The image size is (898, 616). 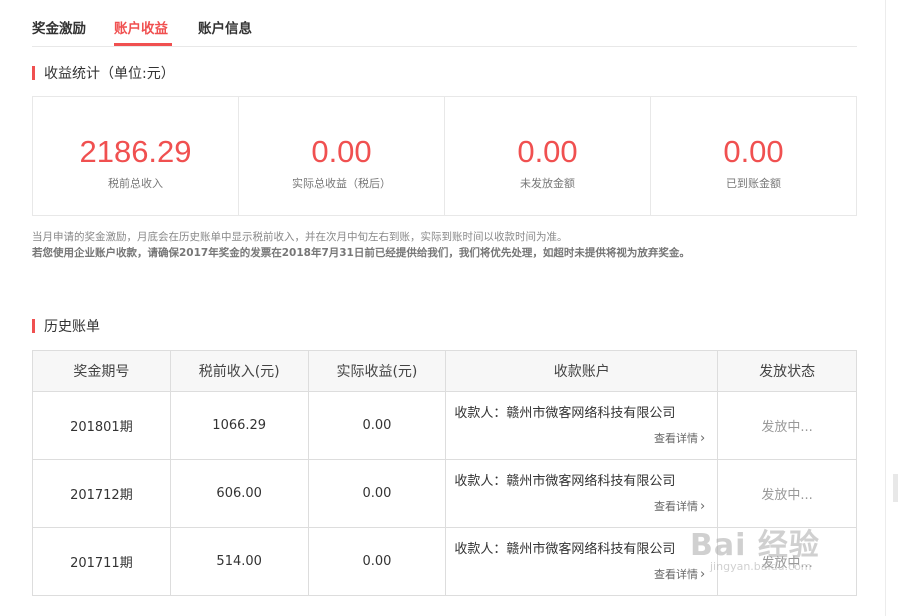 I want to click on stat-label: 未发放金额, so click(x=547, y=183).